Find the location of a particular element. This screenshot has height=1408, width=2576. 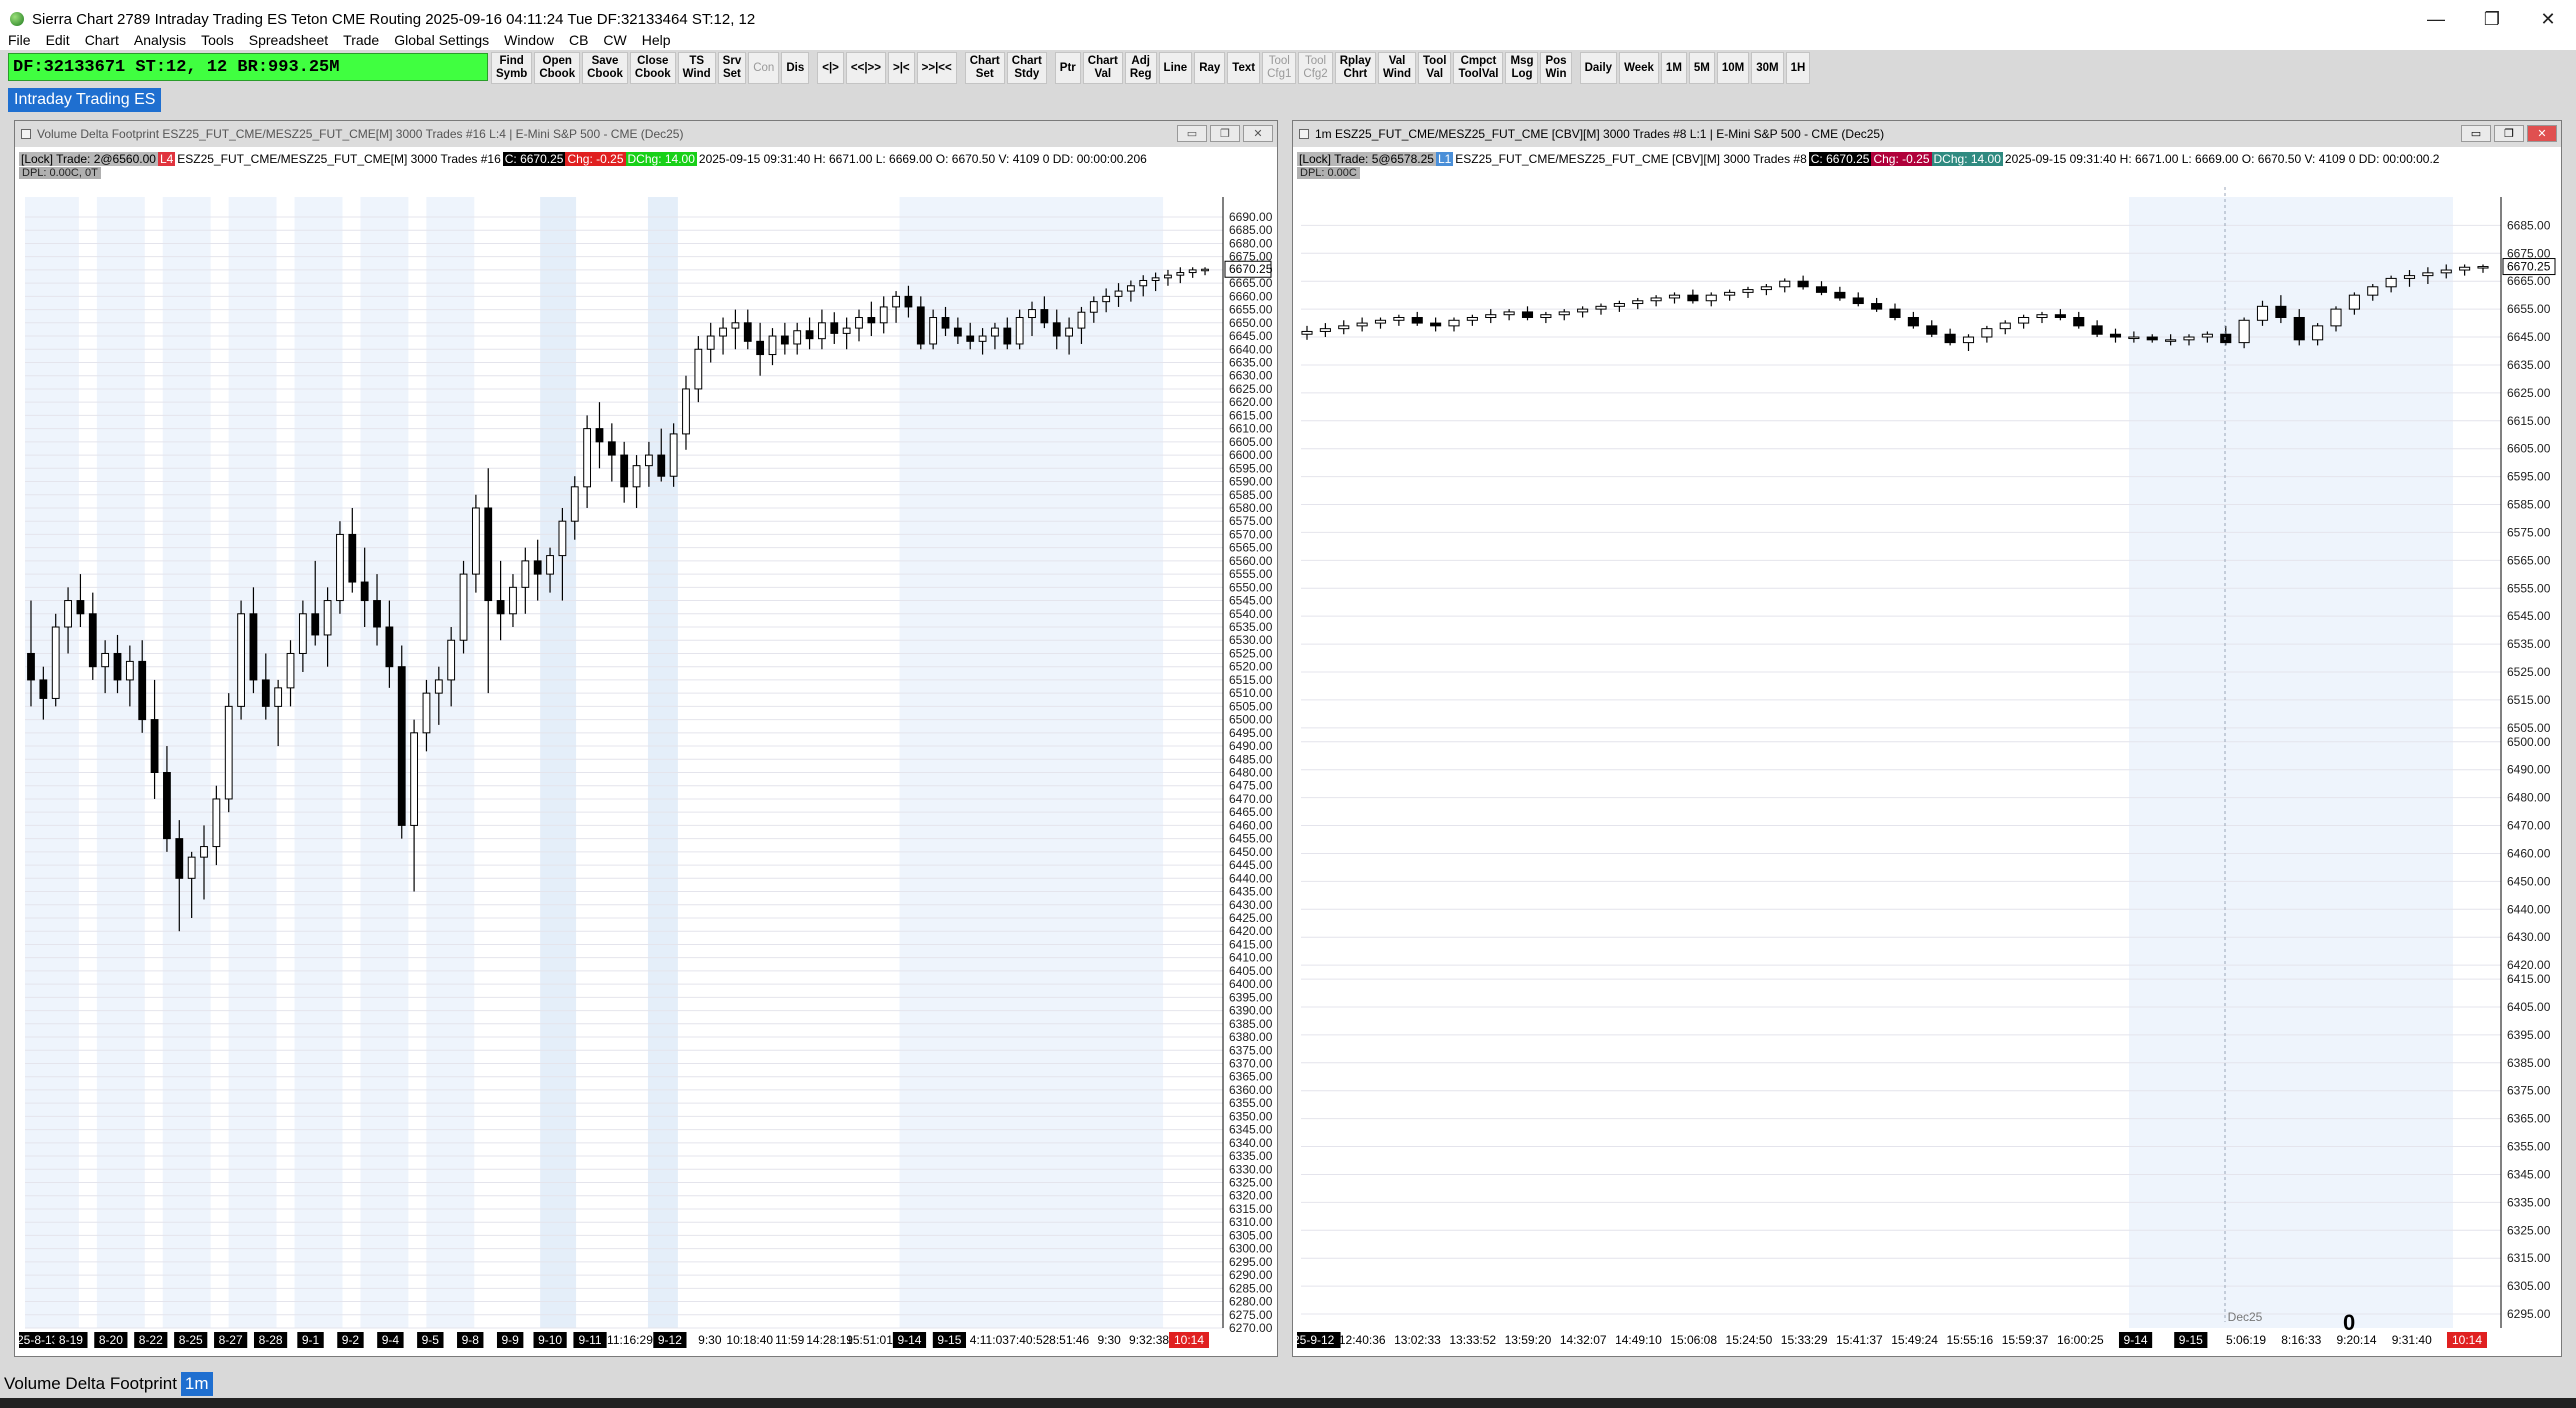

menu-spreadsheet: Spreadsheet is located at coordinates (288, 40).